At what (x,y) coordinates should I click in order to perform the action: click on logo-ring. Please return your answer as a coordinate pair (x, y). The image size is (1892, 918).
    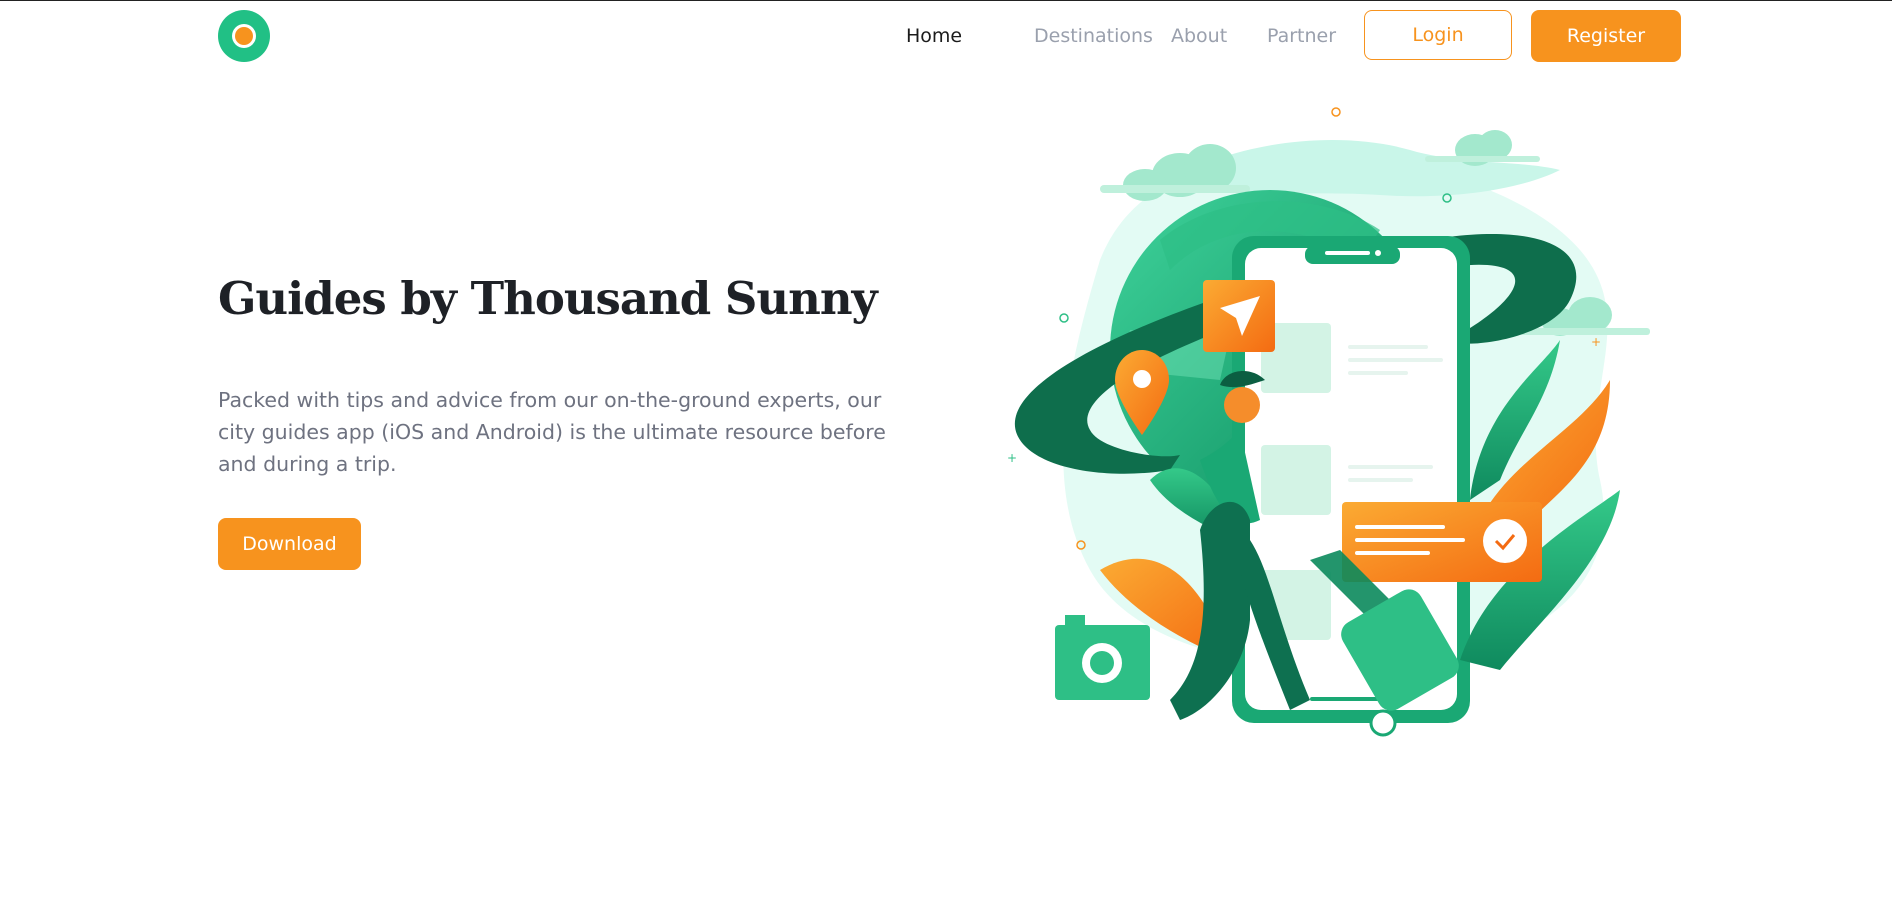
    Looking at the image, I should click on (244, 36).